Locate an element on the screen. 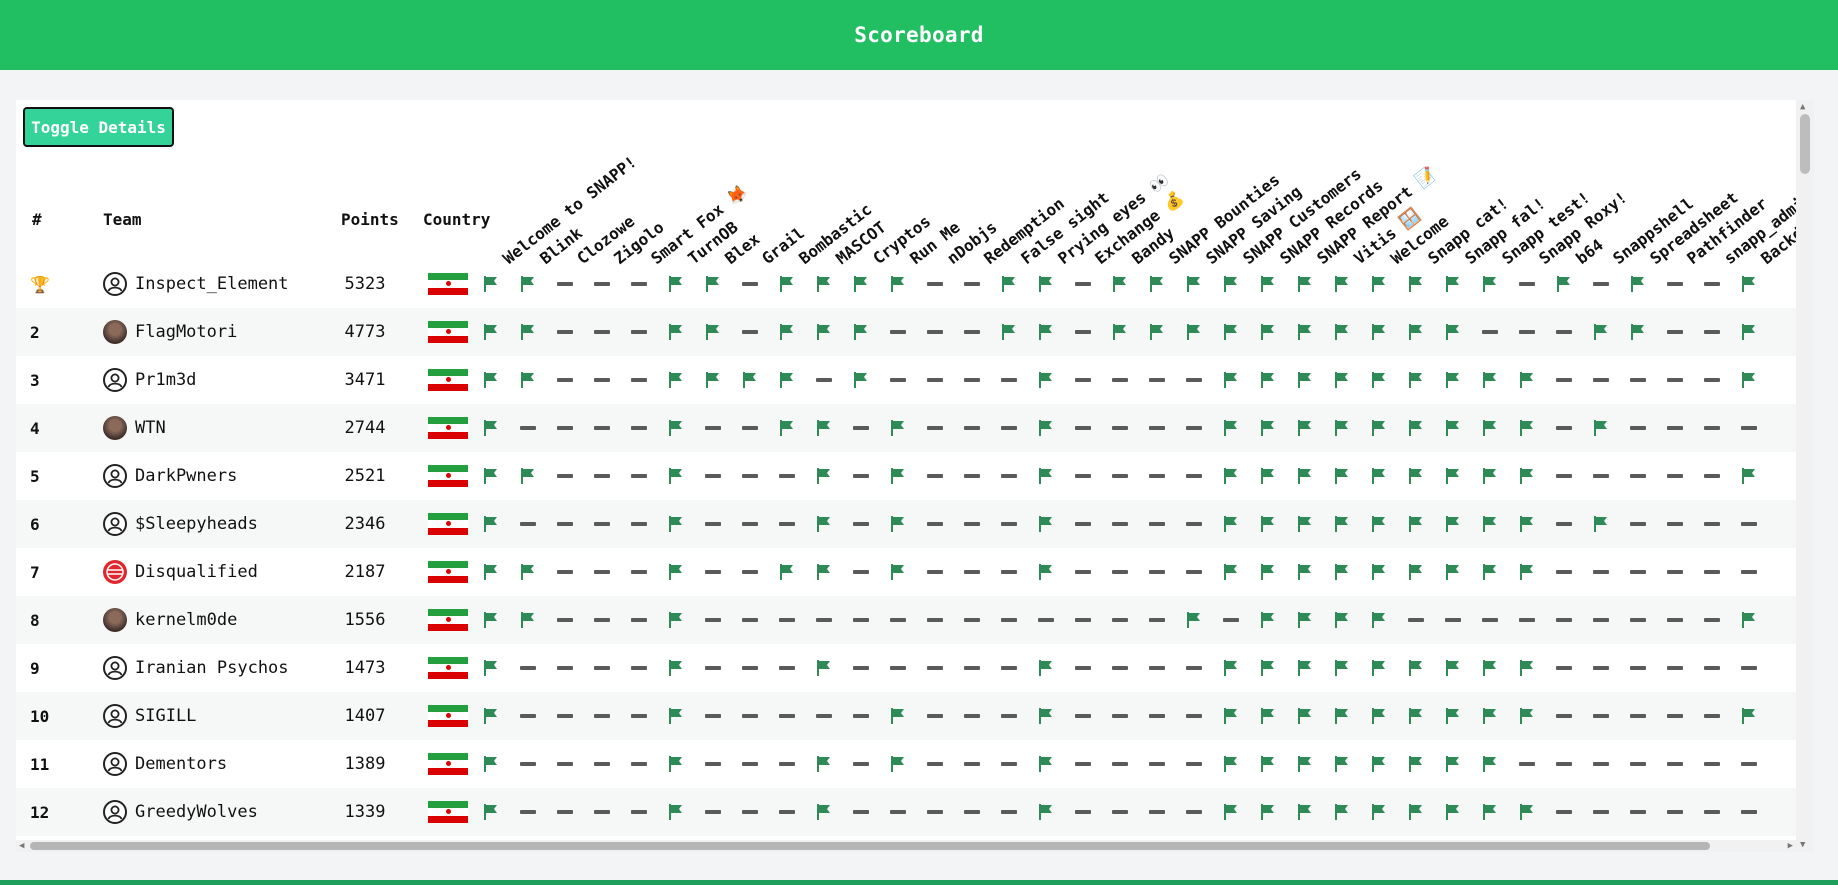 The image size is (1838, 885). rank-cell: 5 is located at coordinates (35, 476).